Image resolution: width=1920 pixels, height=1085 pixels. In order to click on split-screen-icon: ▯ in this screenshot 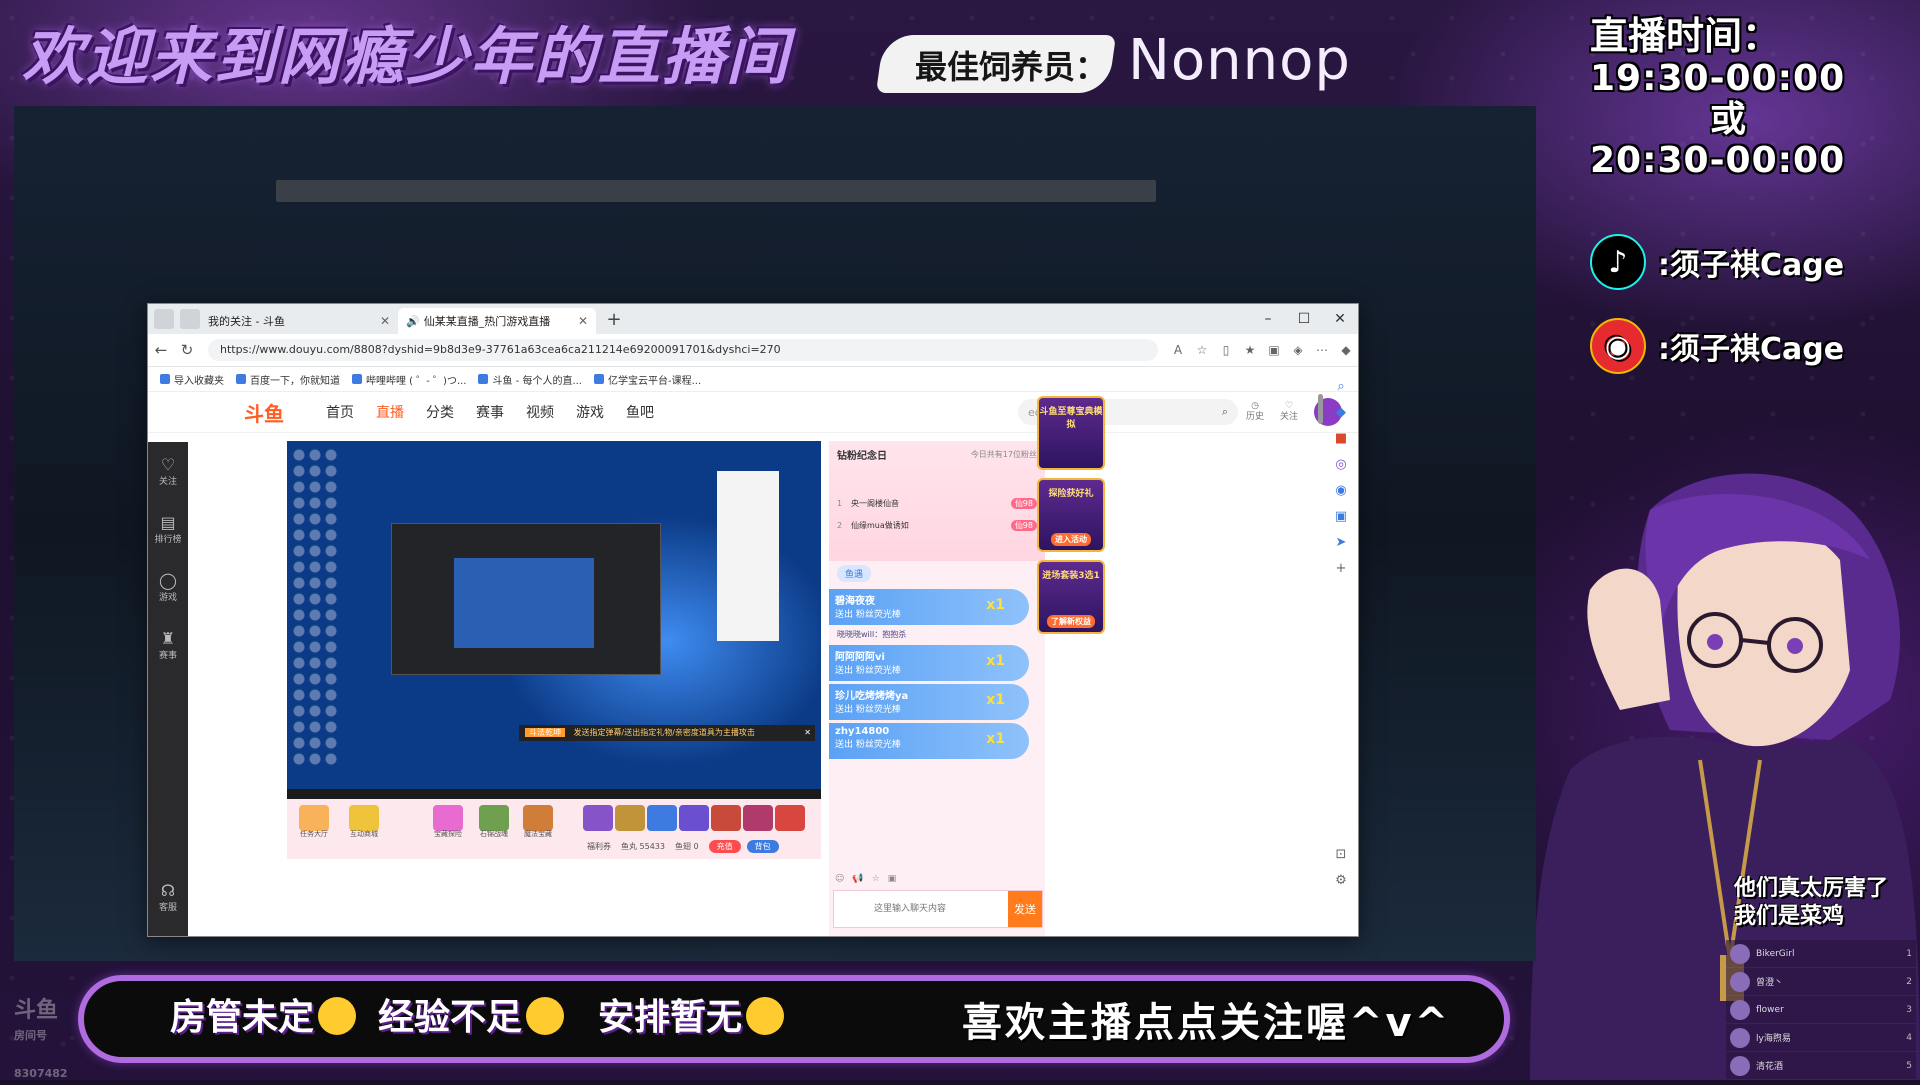, I will do `click(1226, 350)`.